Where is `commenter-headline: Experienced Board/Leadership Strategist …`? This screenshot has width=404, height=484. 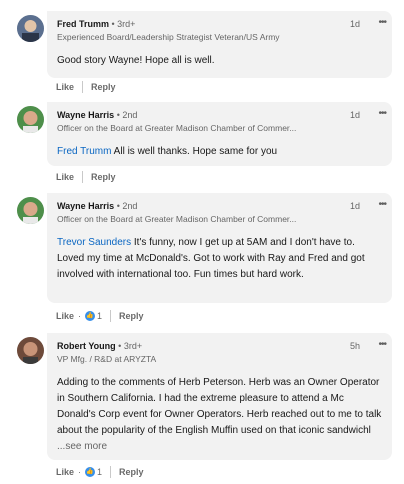 commenter-headline: Experienced Board/Leadership Strategist … is located at coordinates (168, 37).